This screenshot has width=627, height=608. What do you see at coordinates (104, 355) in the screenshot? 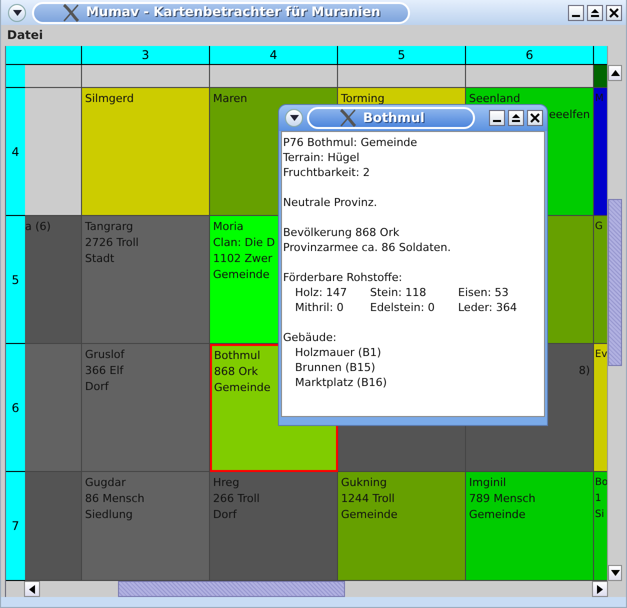
I see `cell-text: Gruslof` at bounding box center [104, 355].